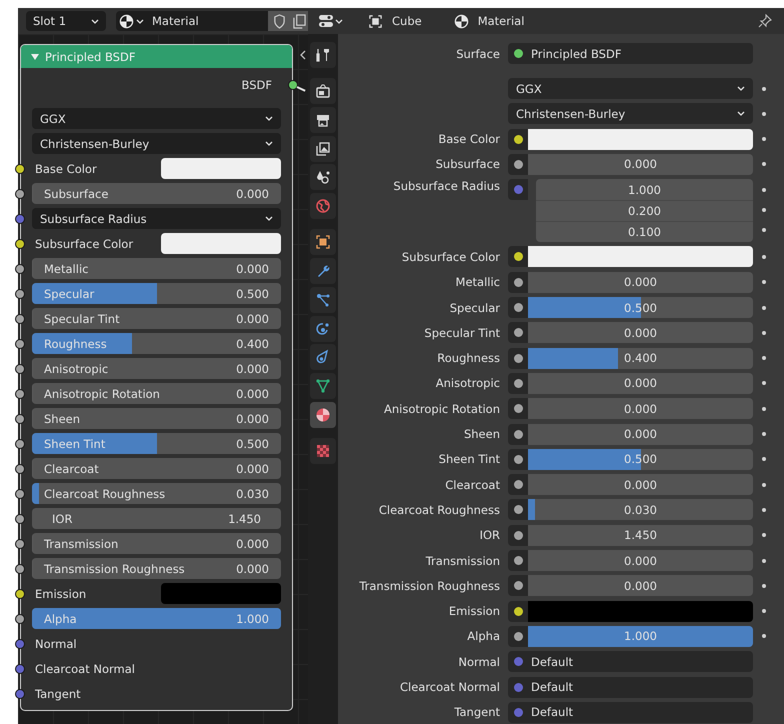  What do you see at coordinates (640, 509) in the screenshot?
I see `slider-field: 0.030` at bounding box center [640, 509].